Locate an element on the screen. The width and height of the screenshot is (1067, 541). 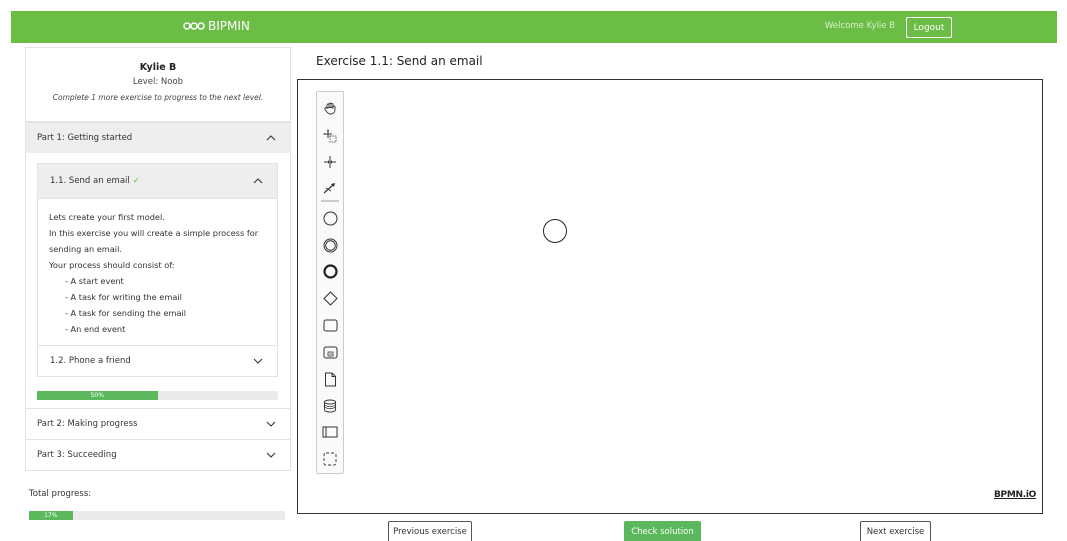
exercise-1-1-header: 1.1. Send an email ✓ is located at coordinates (157, 181).